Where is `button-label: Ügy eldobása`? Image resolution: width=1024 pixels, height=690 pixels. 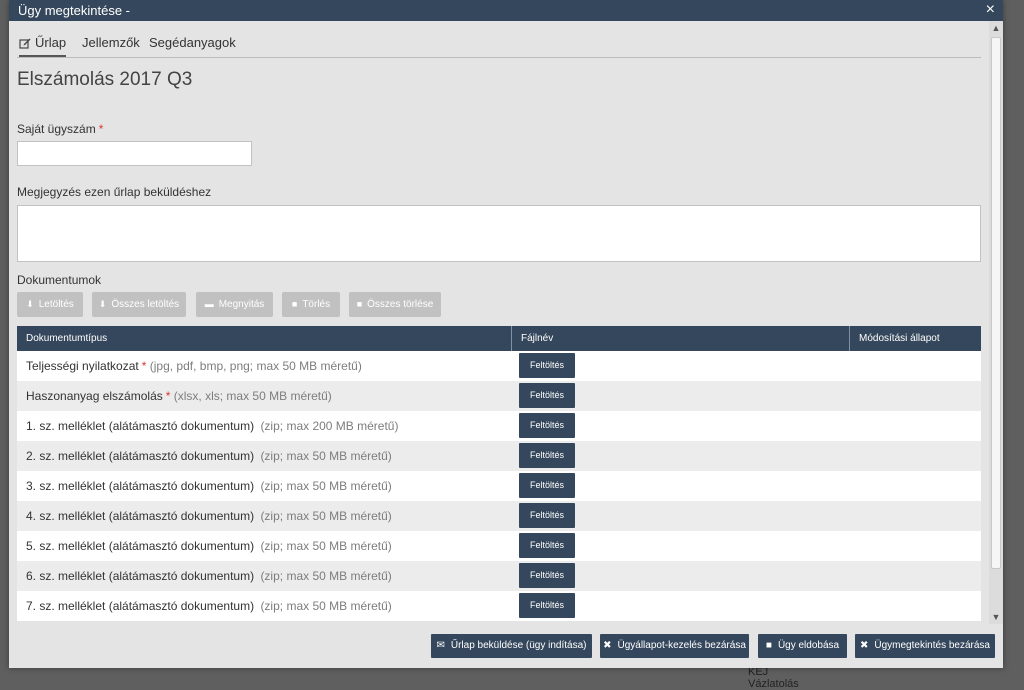
button-label: Ügy eldobása is located at coordinates (808, 645).